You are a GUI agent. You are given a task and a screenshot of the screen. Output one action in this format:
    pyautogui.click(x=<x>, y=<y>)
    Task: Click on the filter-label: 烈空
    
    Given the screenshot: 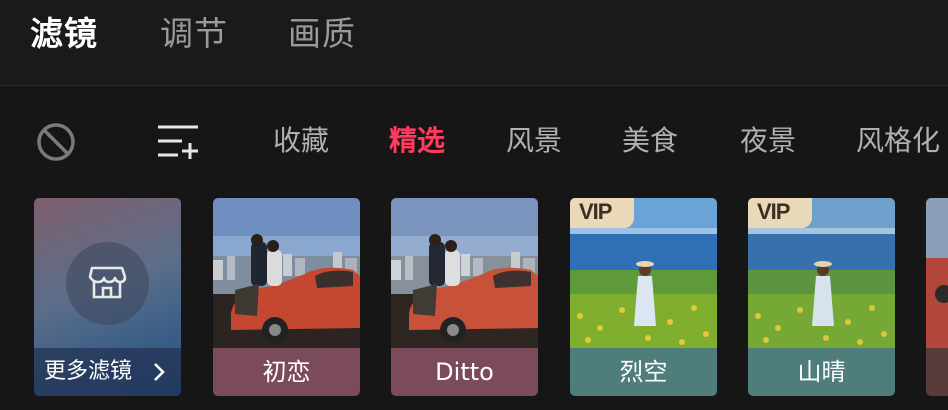 What is the action you would take?
    pyautogui.click(x=643, y=372)
    